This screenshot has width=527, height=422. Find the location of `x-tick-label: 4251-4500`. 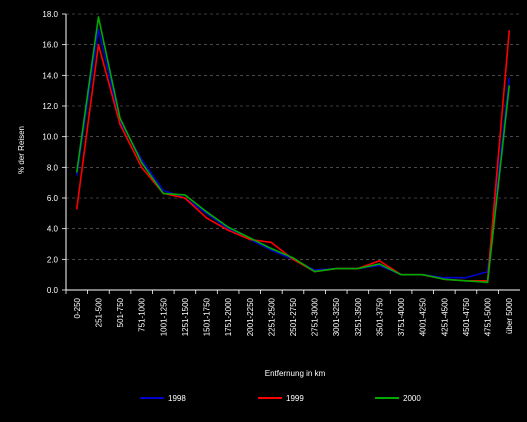

x-tick-label: 4251-4500 is located at coordinates (444, 316).